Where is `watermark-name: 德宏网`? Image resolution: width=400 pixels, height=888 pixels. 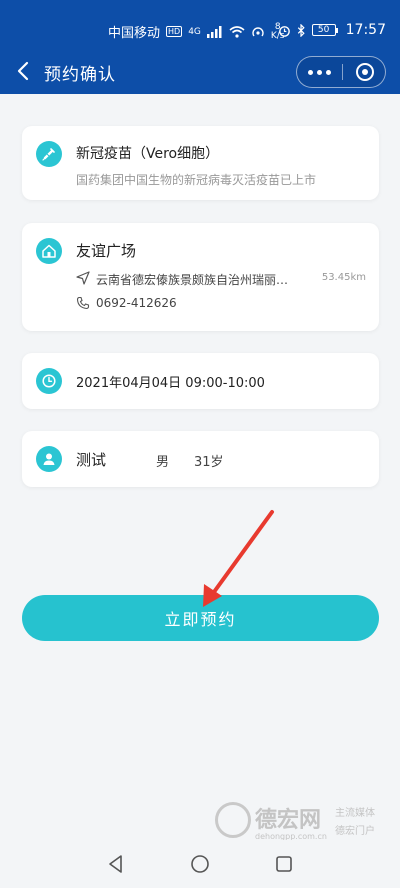 watermark-name: 德宏网 is located at coordinates (288, 820).